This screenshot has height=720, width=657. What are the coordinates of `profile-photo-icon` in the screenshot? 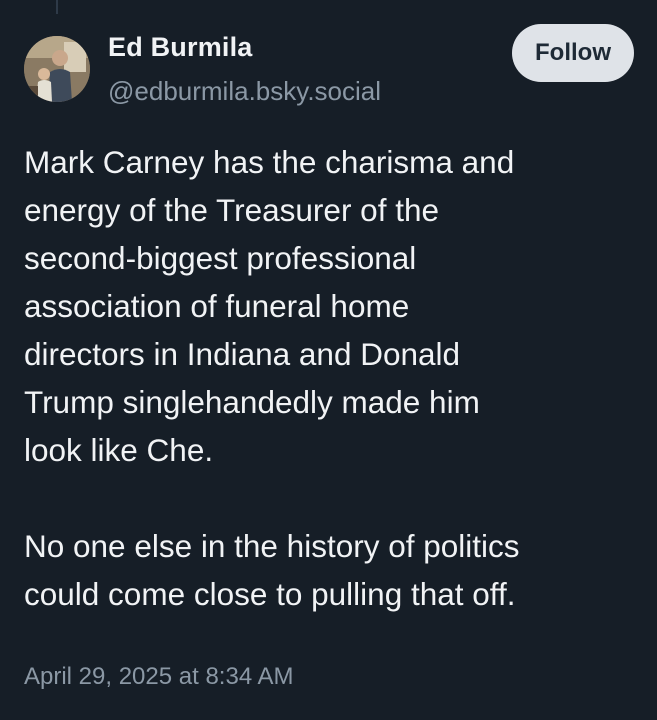 It's located at (57, 69).